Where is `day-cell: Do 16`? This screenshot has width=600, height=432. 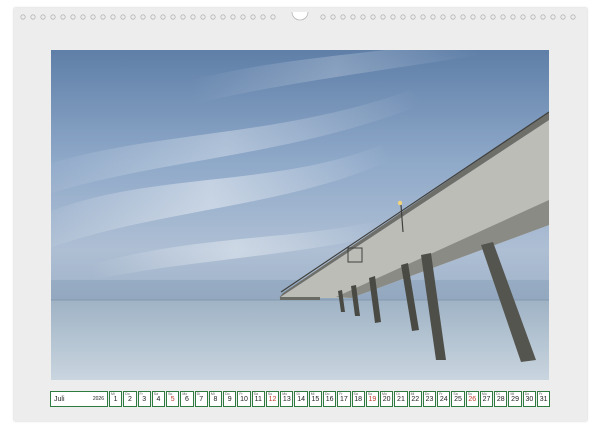 day-cell: Do 16 is located at coordinates (329, 399).